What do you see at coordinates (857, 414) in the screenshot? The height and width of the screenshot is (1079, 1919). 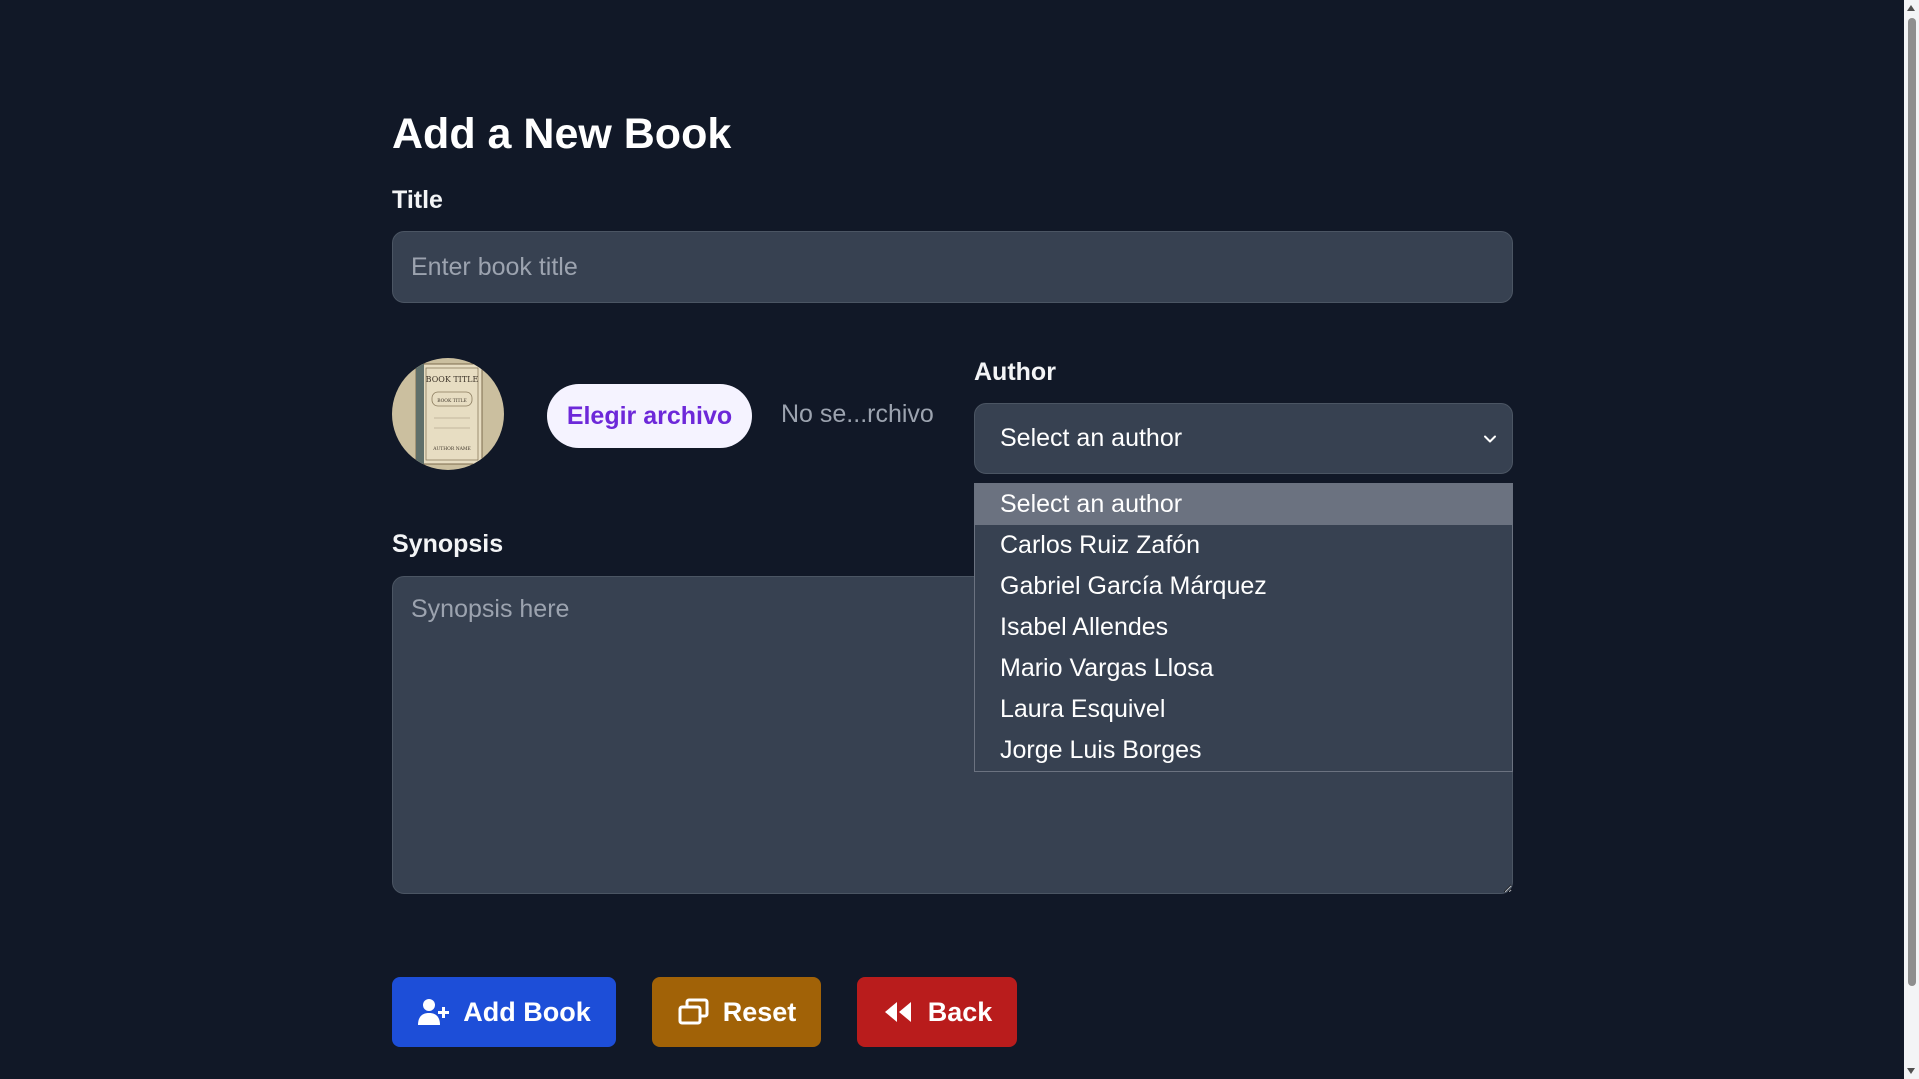 I see `file-name-text: No se...rchivo` at bounding box center [857, 414].